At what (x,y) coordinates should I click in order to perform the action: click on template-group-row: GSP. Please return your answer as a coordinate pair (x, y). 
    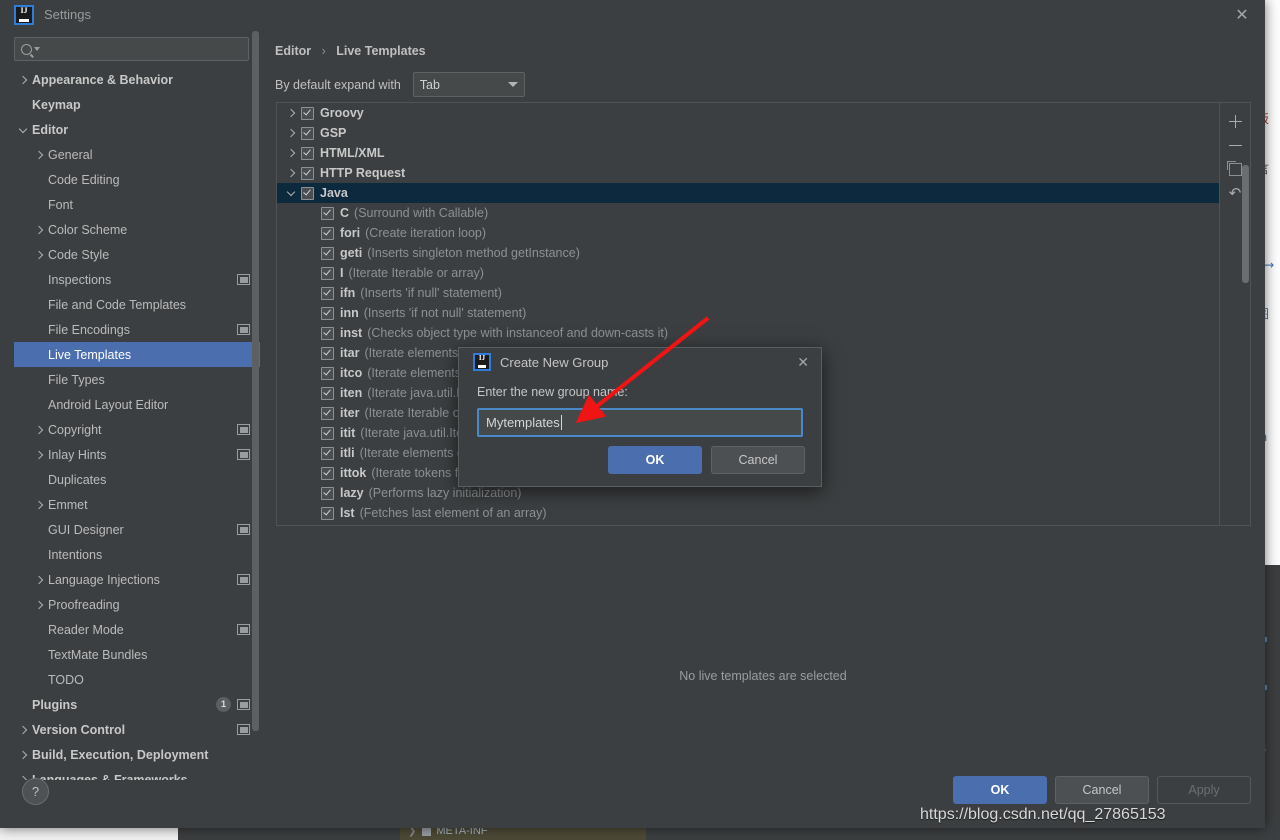
    Looking at the image, I should click on (748, 133).